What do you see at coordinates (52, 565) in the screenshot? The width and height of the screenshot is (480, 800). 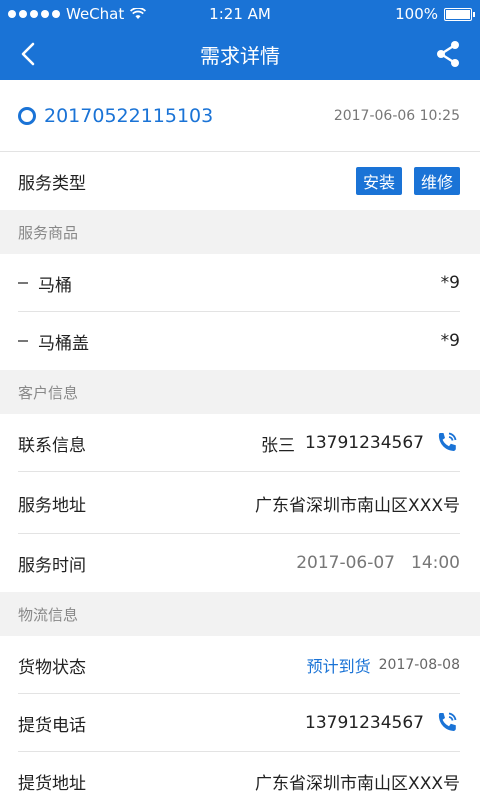 I see `service-time-label: 服务时间` at bounding box center [52, 565].